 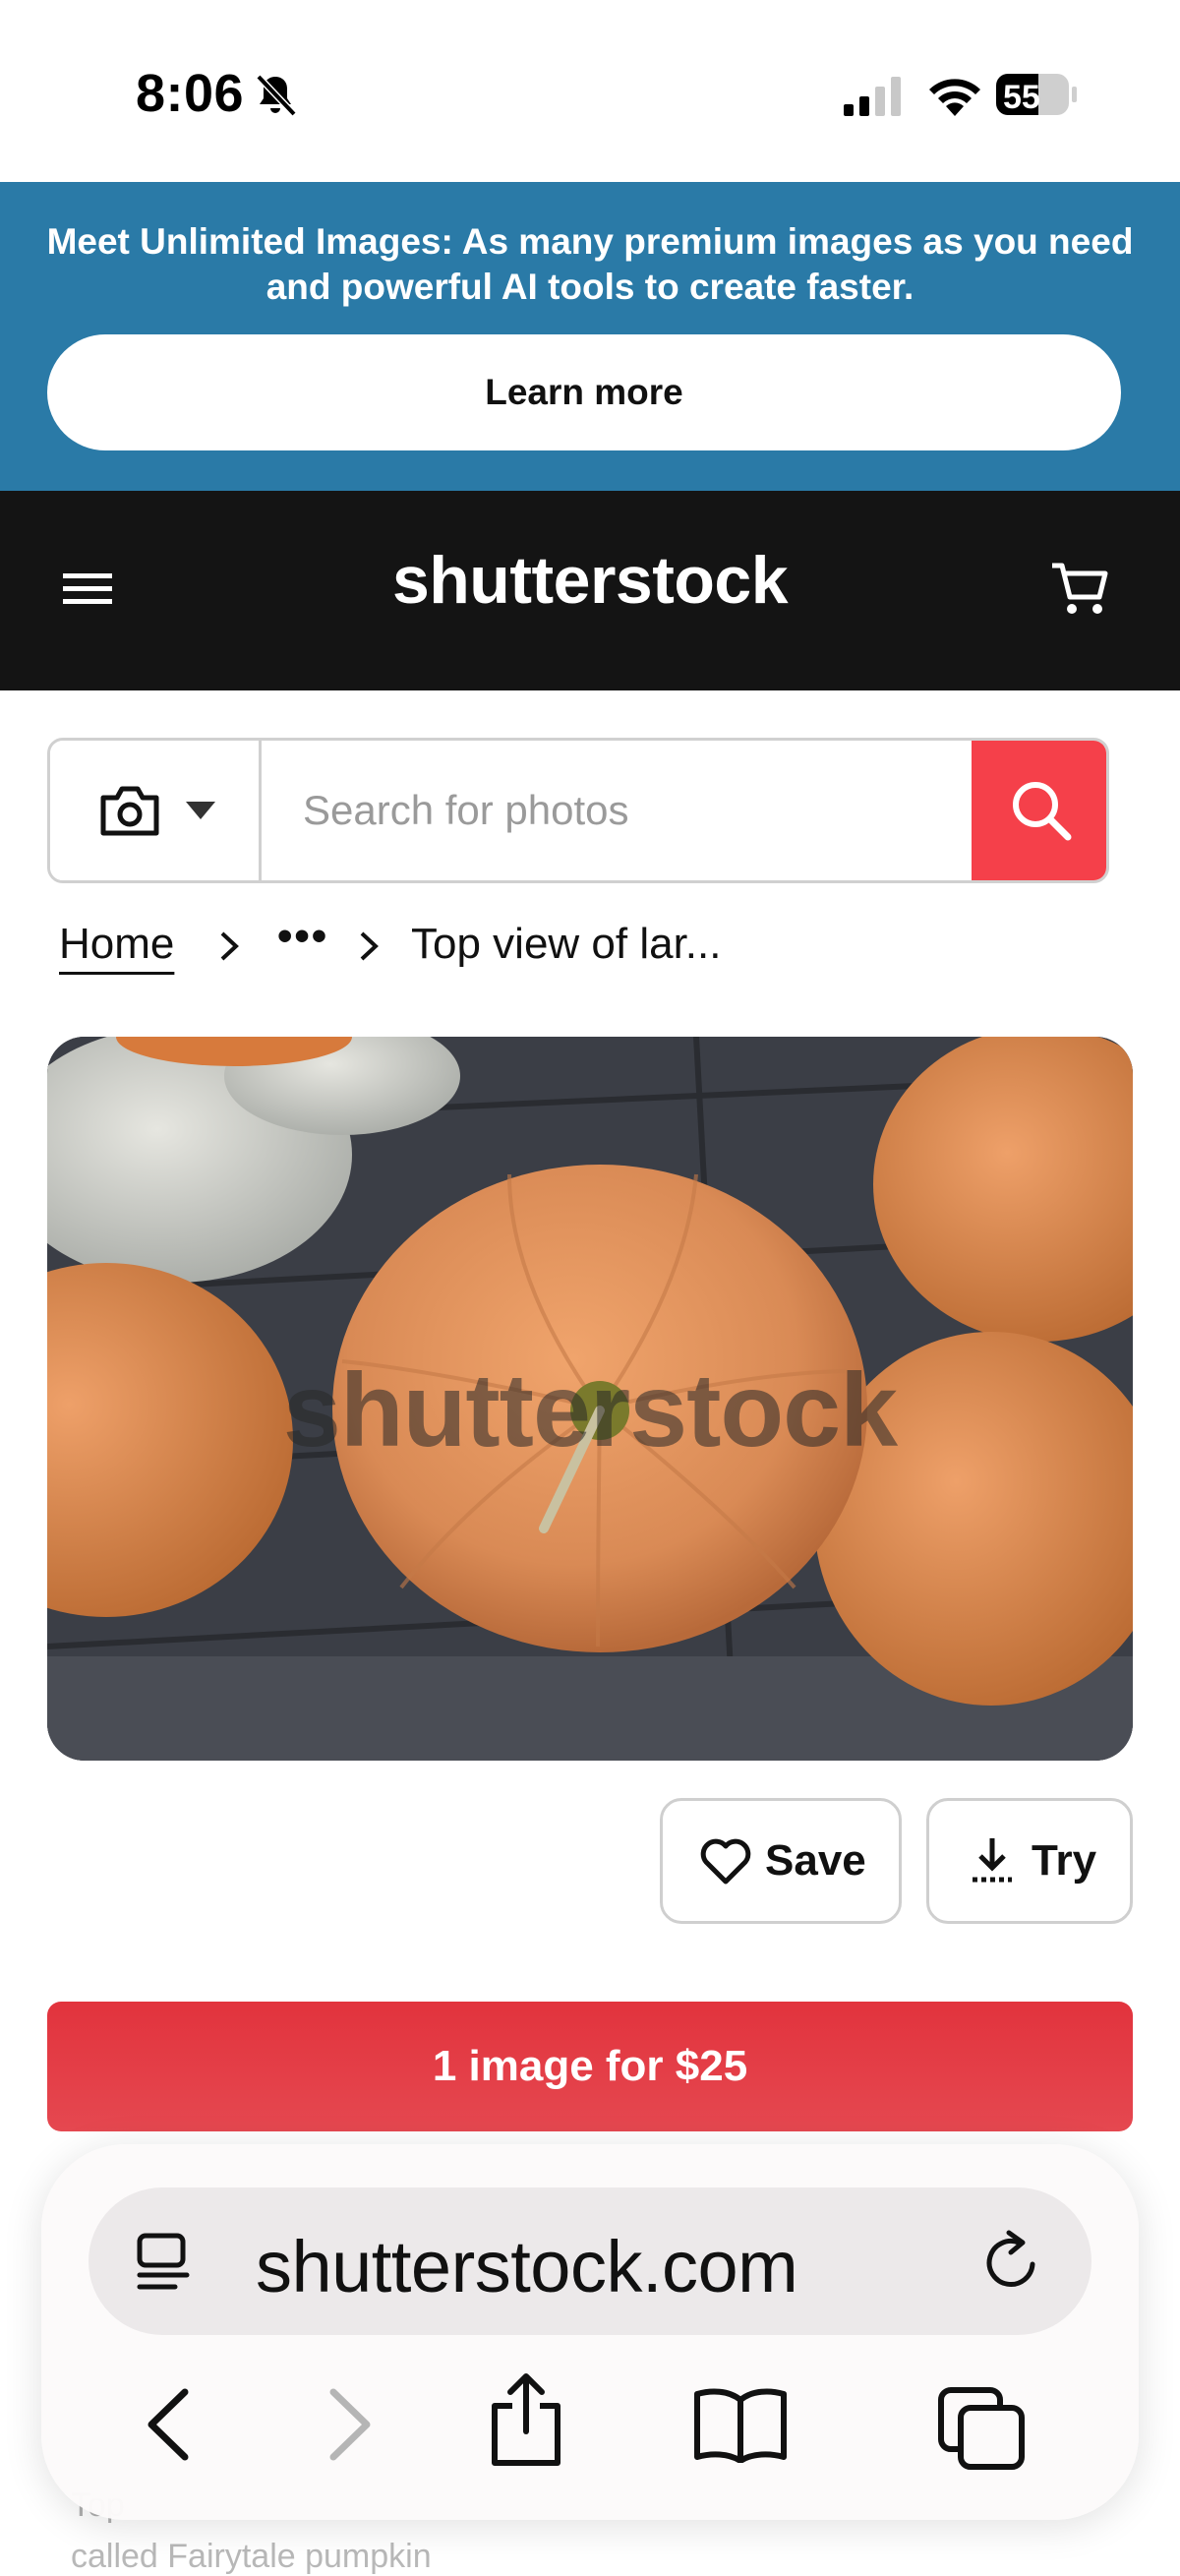 I want to click on address-bar: shutterstock.com, so click(x=590, y=2261).